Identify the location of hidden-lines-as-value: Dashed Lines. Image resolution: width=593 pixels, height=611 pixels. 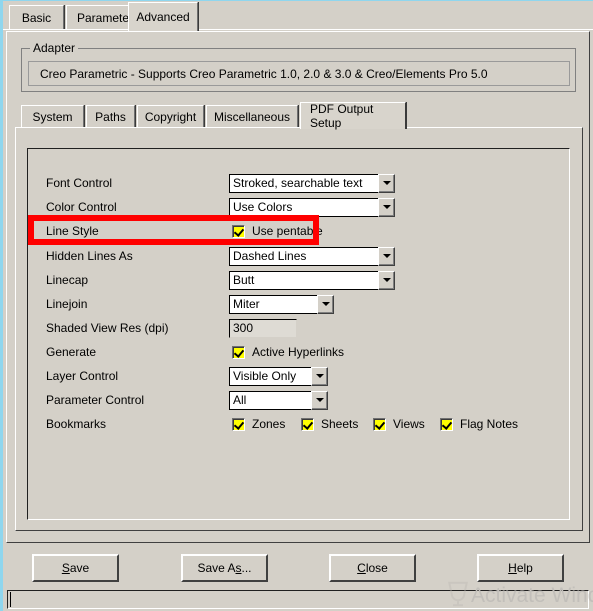
(303, 256).